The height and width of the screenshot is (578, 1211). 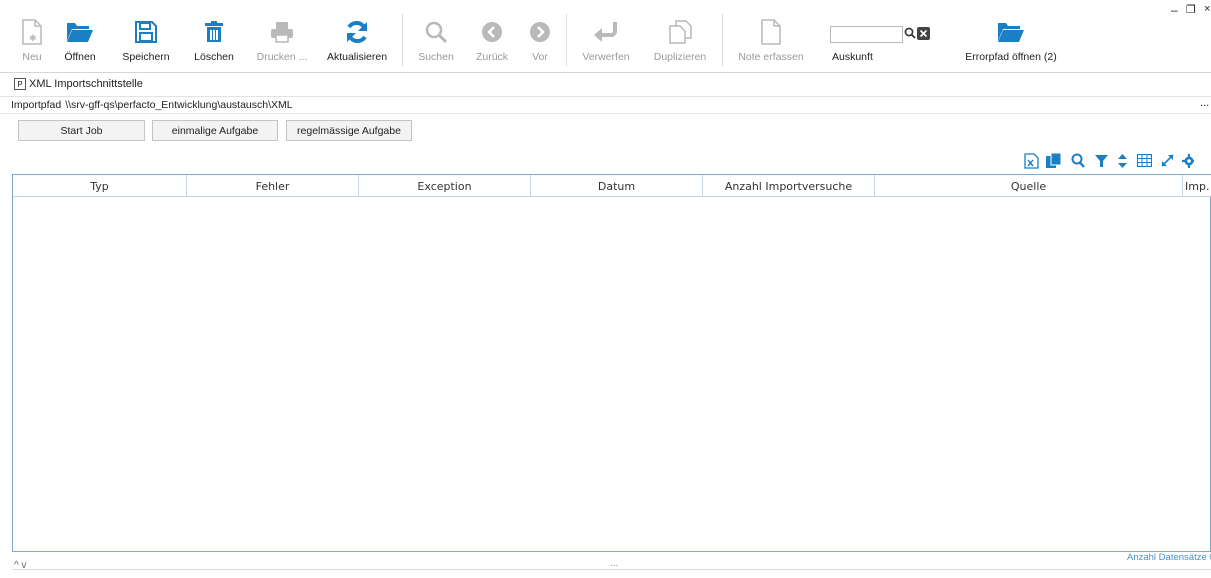 What do you see at coordinates (1109, 162) in the screenshot?
I see `grid-toolbar` at bounding box center [1109, 162].